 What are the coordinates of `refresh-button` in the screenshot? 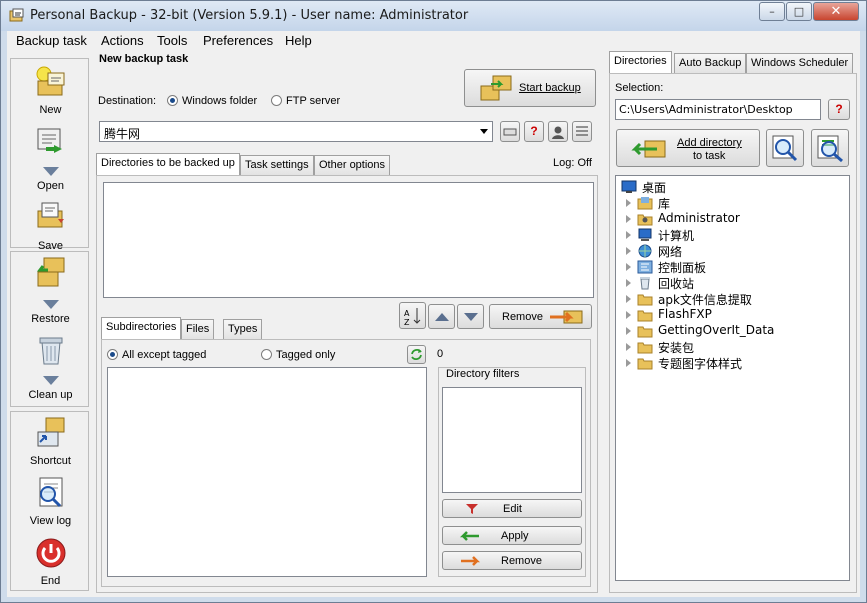 It's located at (416, 354).